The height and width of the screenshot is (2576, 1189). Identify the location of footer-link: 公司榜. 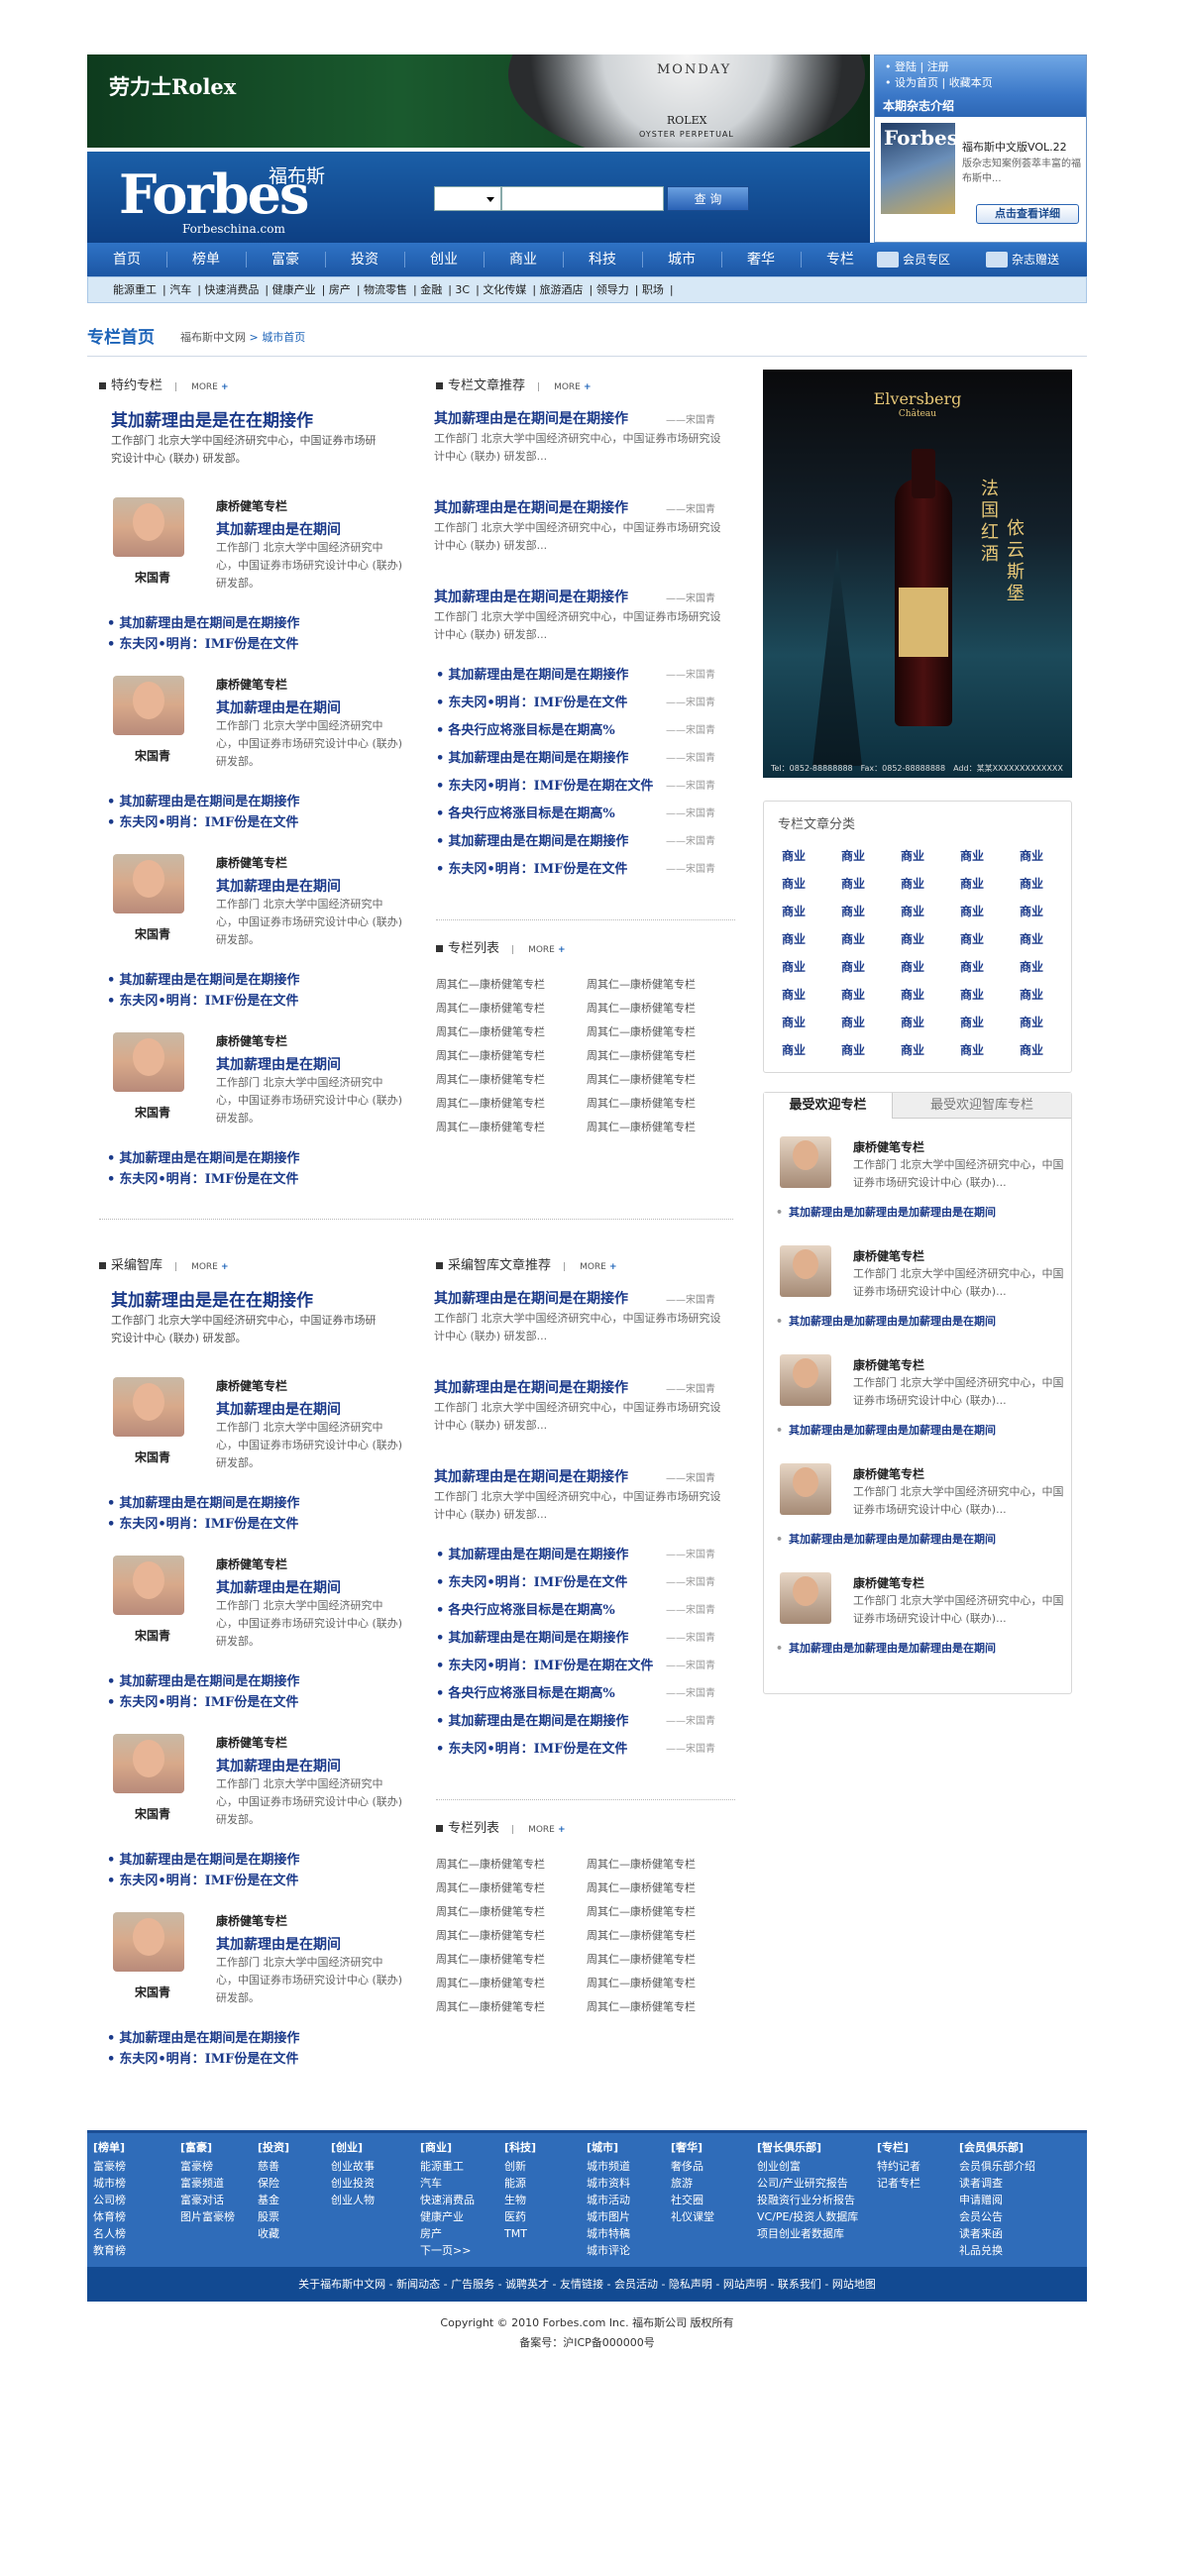
(109, 2200).